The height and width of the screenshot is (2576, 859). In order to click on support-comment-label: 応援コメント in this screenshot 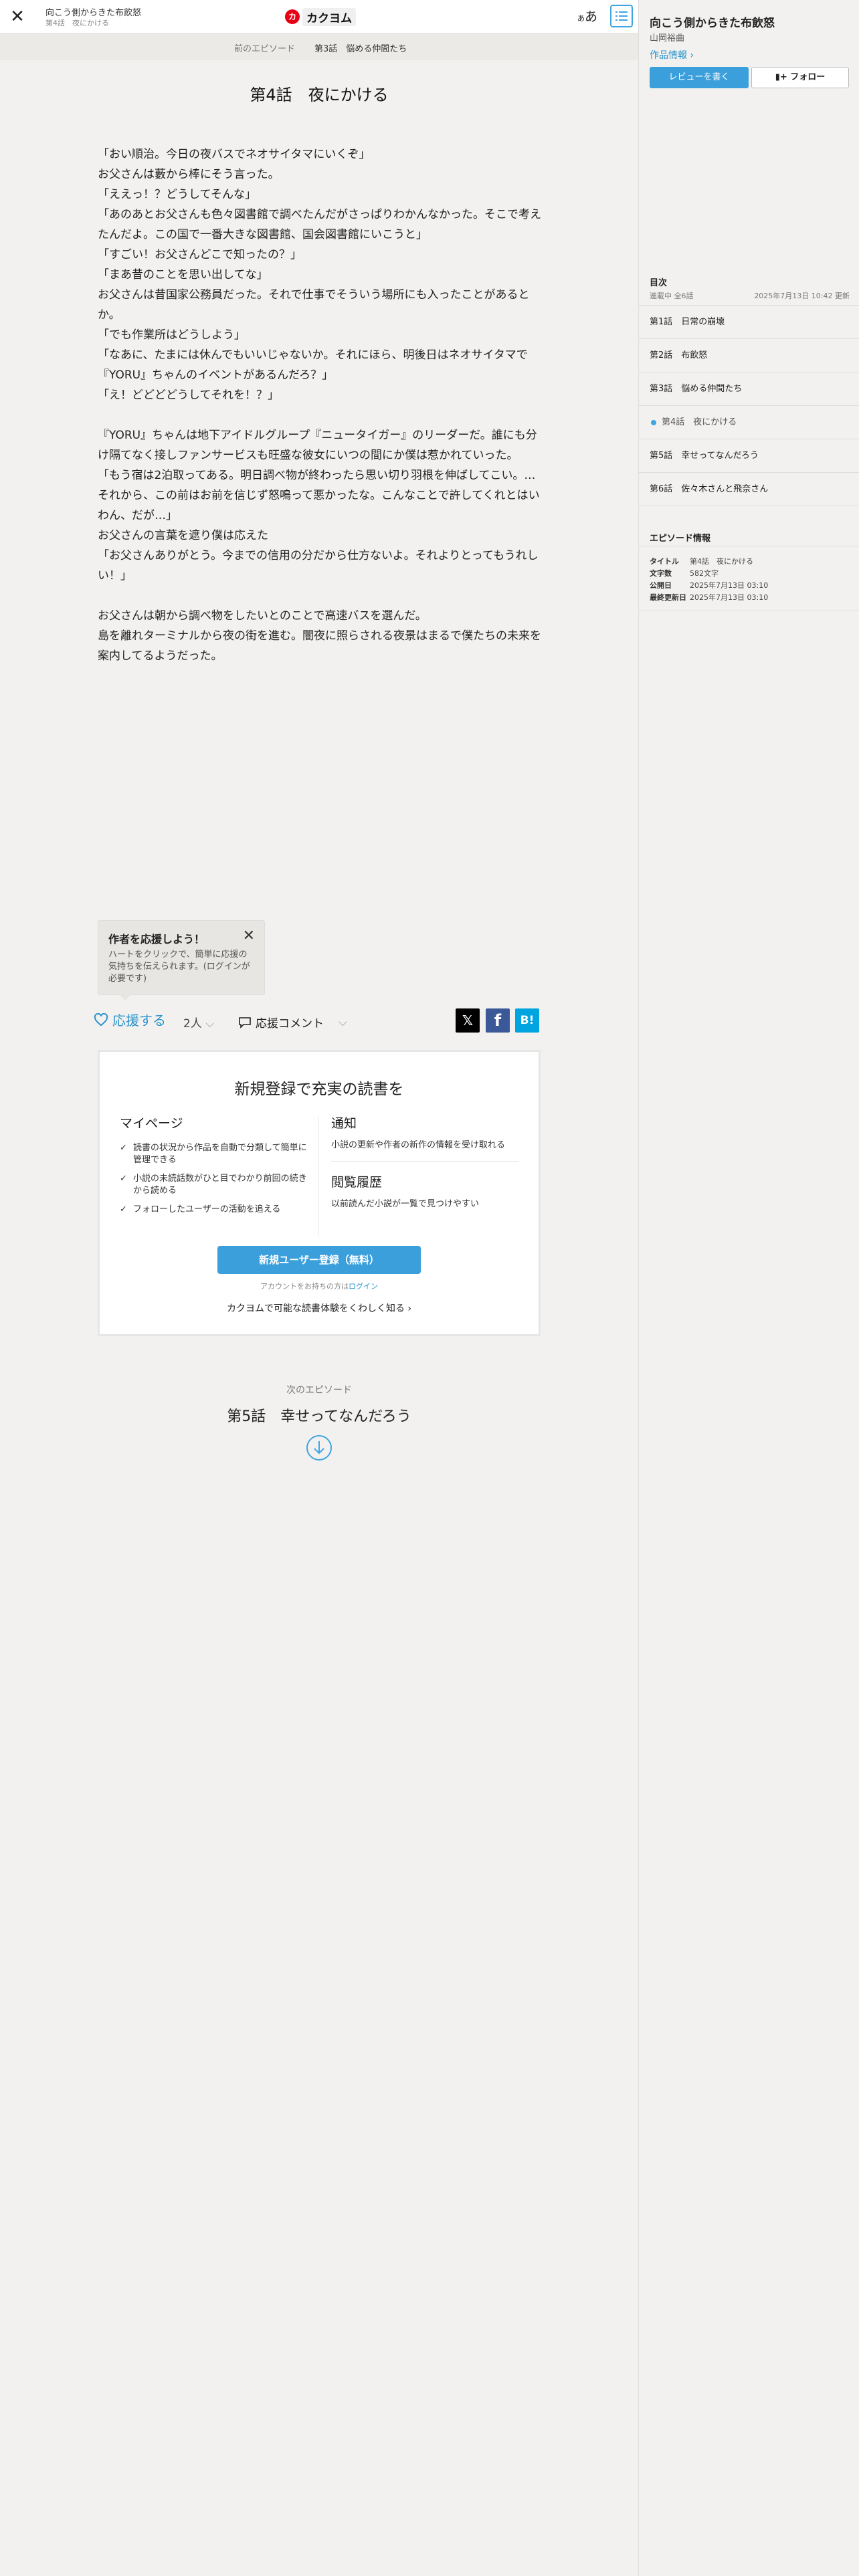, I will do `click(290, 1024)`.